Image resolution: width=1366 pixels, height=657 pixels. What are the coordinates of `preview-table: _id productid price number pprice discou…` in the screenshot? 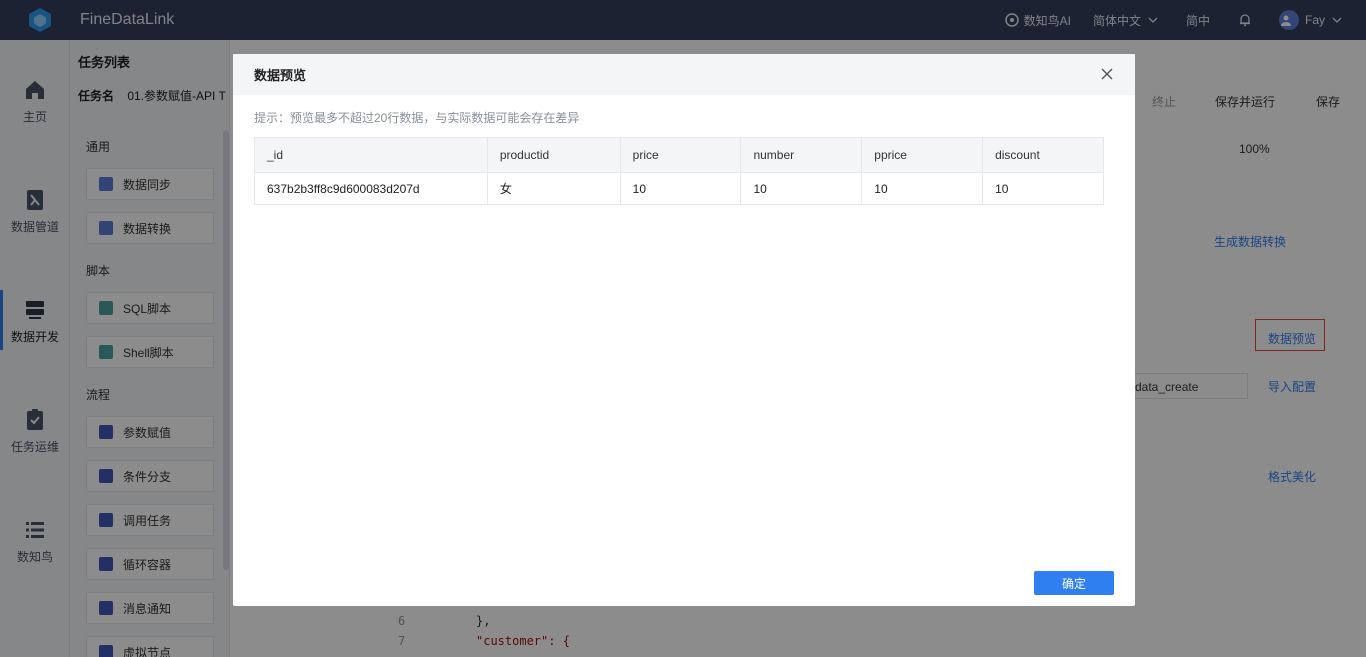 It's located at (679, 171).